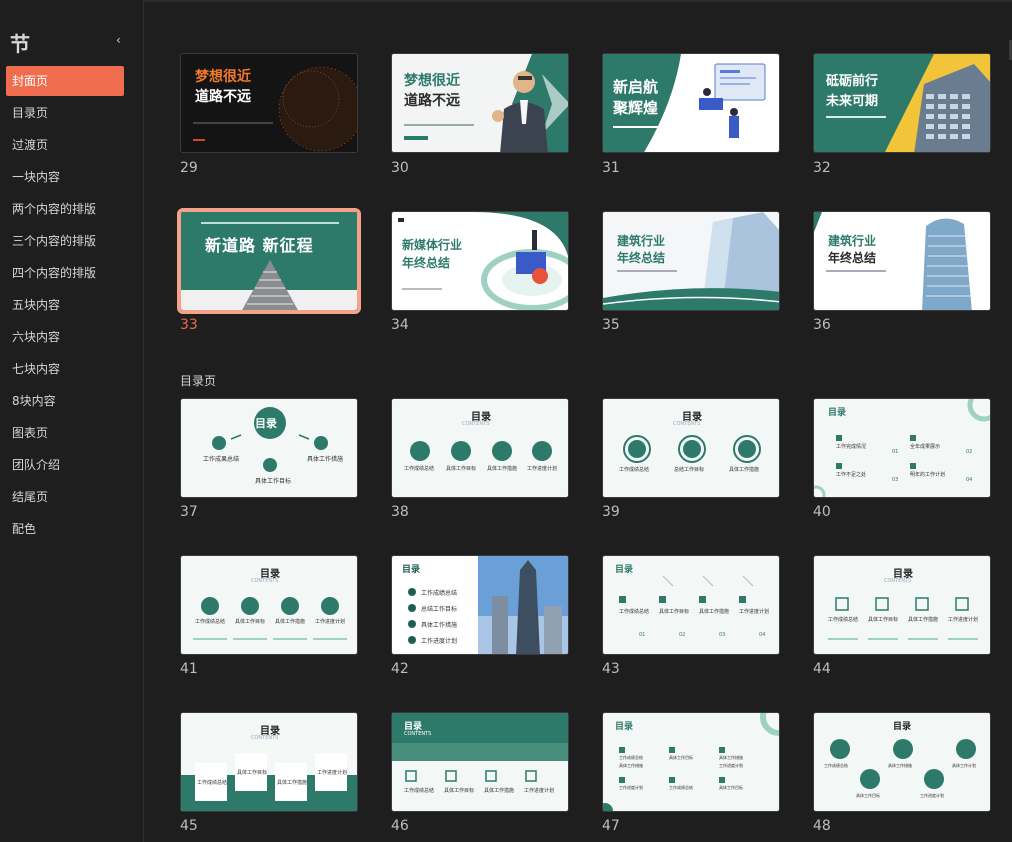  I want to click on slide-thumbnail-34: 新媒体行业 年终总结, so click(480, 261).